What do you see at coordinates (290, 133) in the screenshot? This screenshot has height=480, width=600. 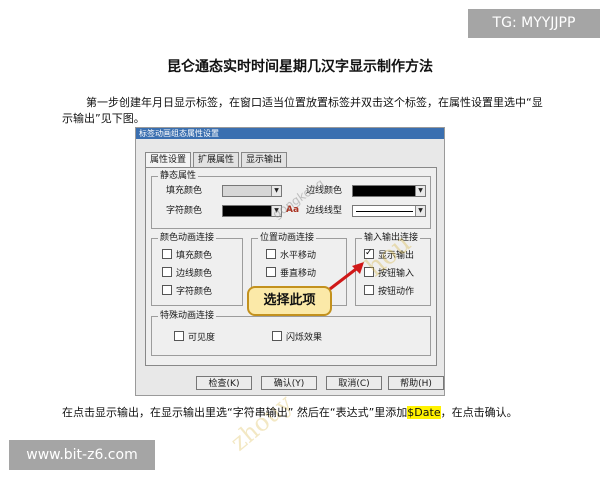 I see `dialog-title: 标签动画组态属性设置` at bounding box center [290, 133].